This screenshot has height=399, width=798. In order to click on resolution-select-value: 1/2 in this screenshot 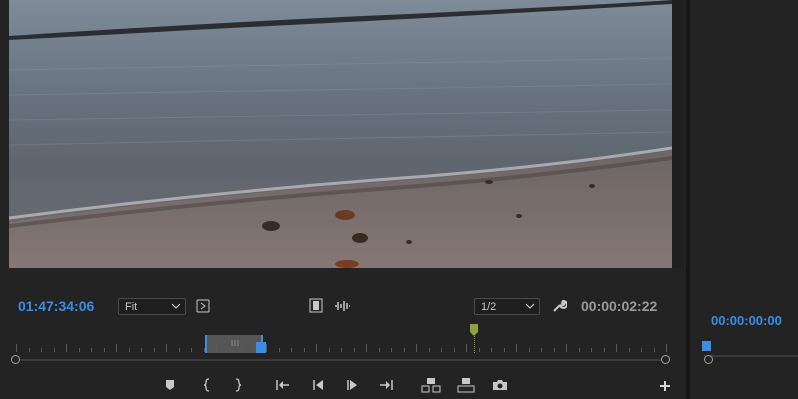, I will do `click(489, 307)`.